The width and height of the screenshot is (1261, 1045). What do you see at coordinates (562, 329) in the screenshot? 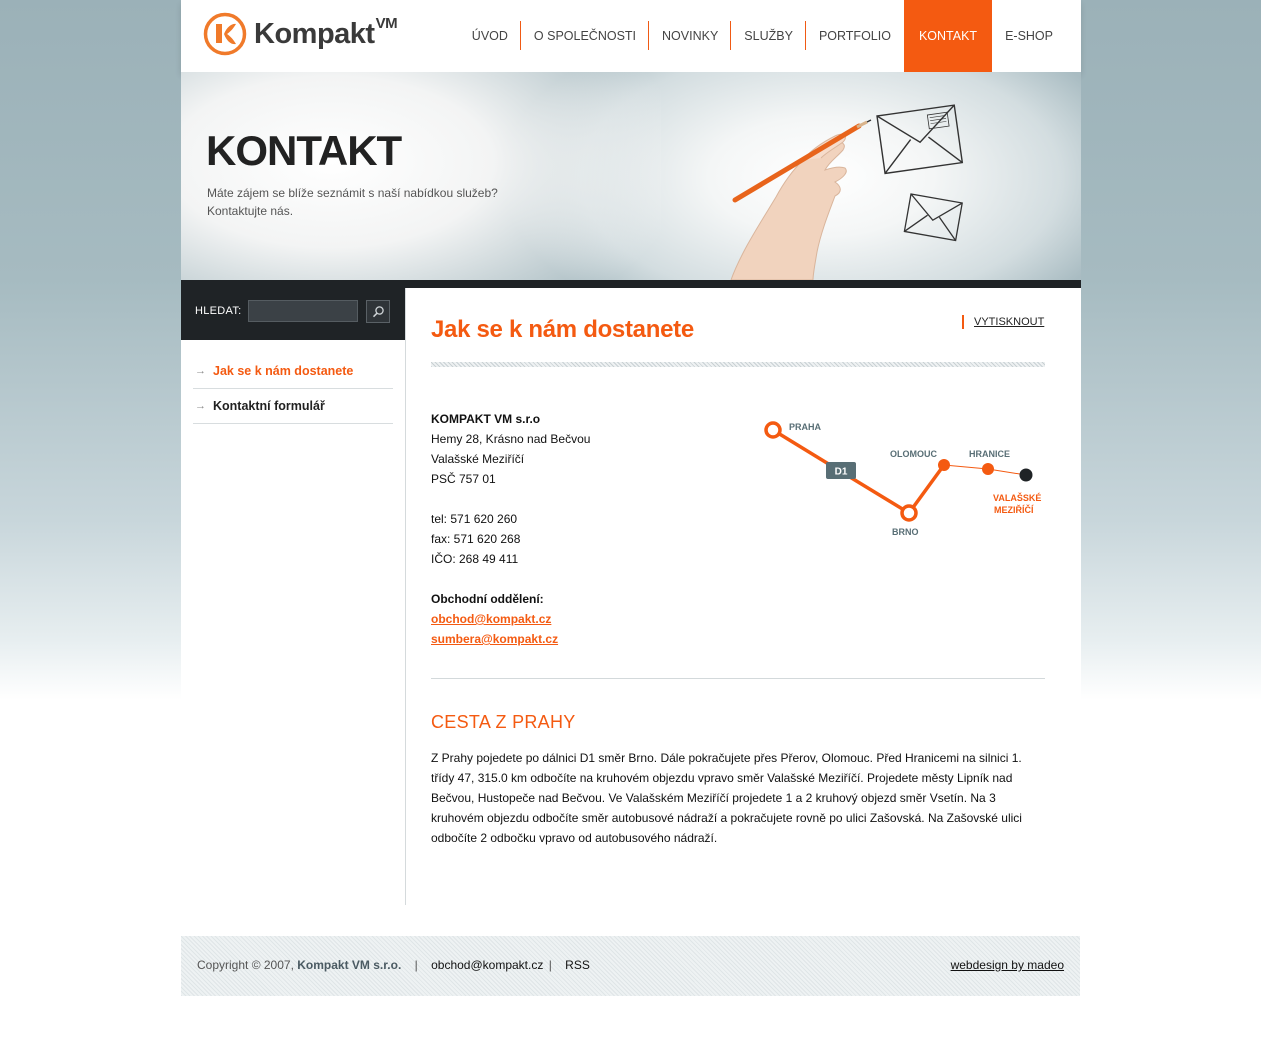
I see `page-title: Jak se k nám dostanete` at bounding box center [562, 329].